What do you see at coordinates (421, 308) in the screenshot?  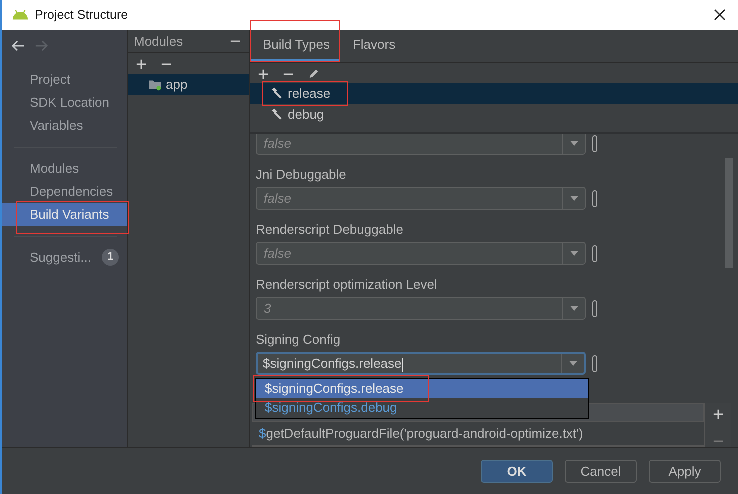 I see `combo-box: 3` at bounding box center [421, 308].